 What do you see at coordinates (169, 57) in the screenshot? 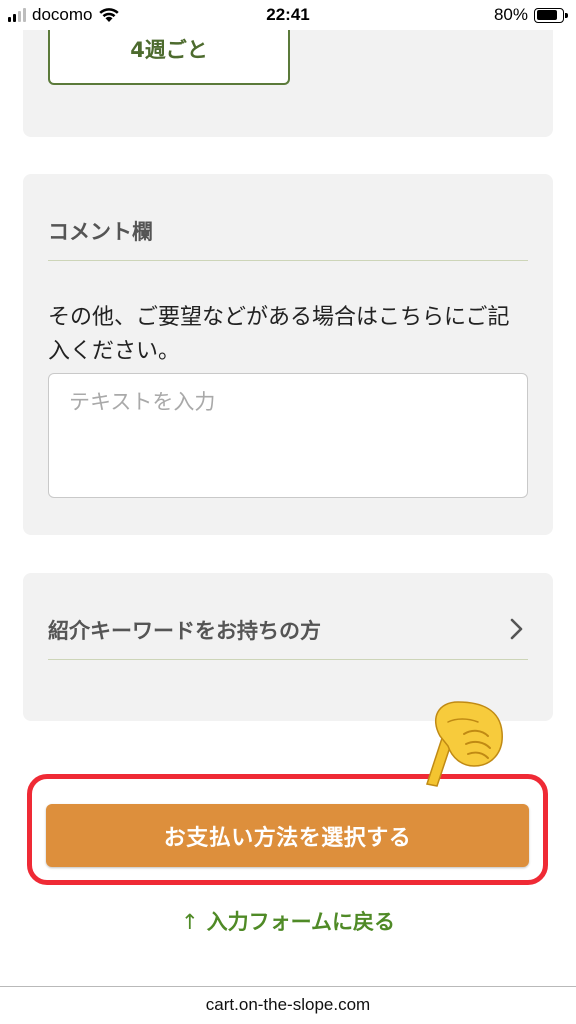
I see `frequency-option-4-weeks: 4週ごと` at bounding box center [169, 57].